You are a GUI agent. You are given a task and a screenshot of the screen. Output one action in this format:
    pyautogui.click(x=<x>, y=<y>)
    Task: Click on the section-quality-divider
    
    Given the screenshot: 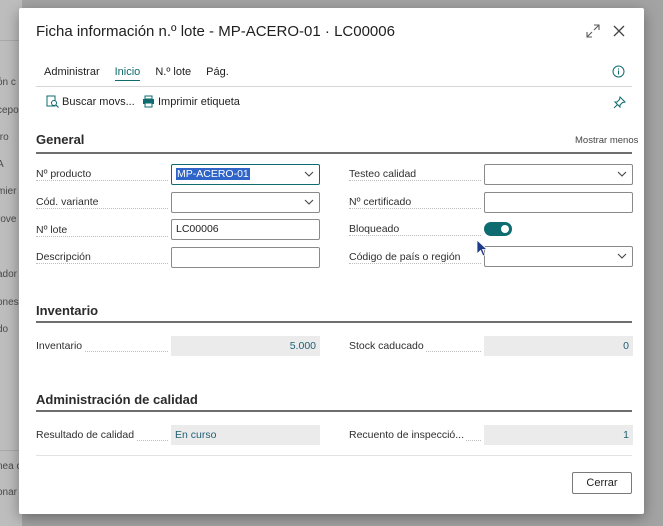 What is the action you would take?
    pyautogui.click(x=334, y=411)
    